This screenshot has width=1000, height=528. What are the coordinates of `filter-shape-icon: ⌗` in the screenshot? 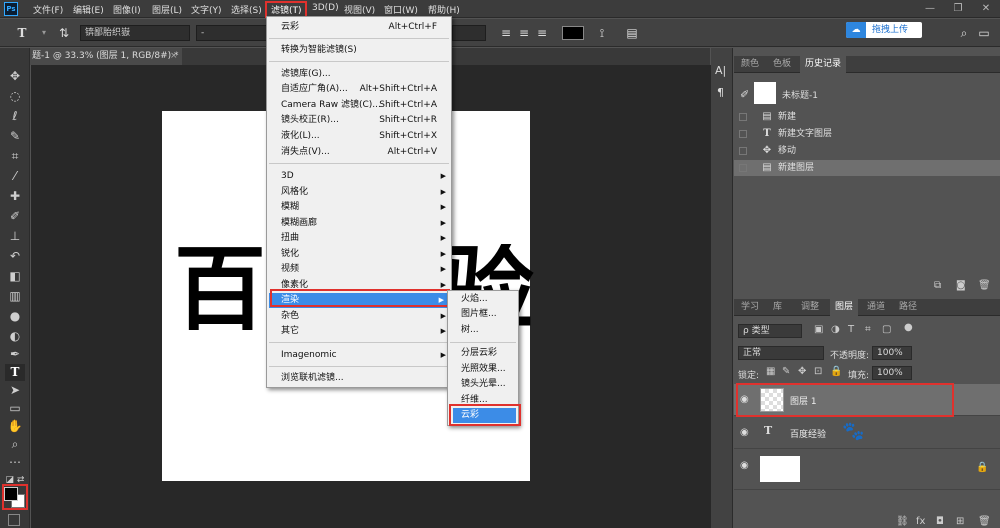 It's located at (868, 329).